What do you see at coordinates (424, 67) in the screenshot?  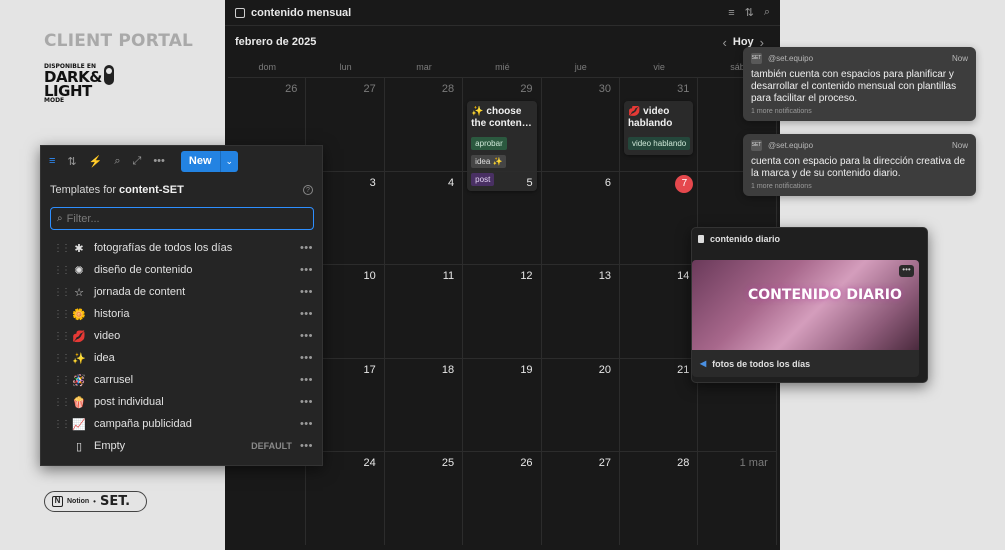 I see `weekday-label: mar` at bounding box center [424, 67].